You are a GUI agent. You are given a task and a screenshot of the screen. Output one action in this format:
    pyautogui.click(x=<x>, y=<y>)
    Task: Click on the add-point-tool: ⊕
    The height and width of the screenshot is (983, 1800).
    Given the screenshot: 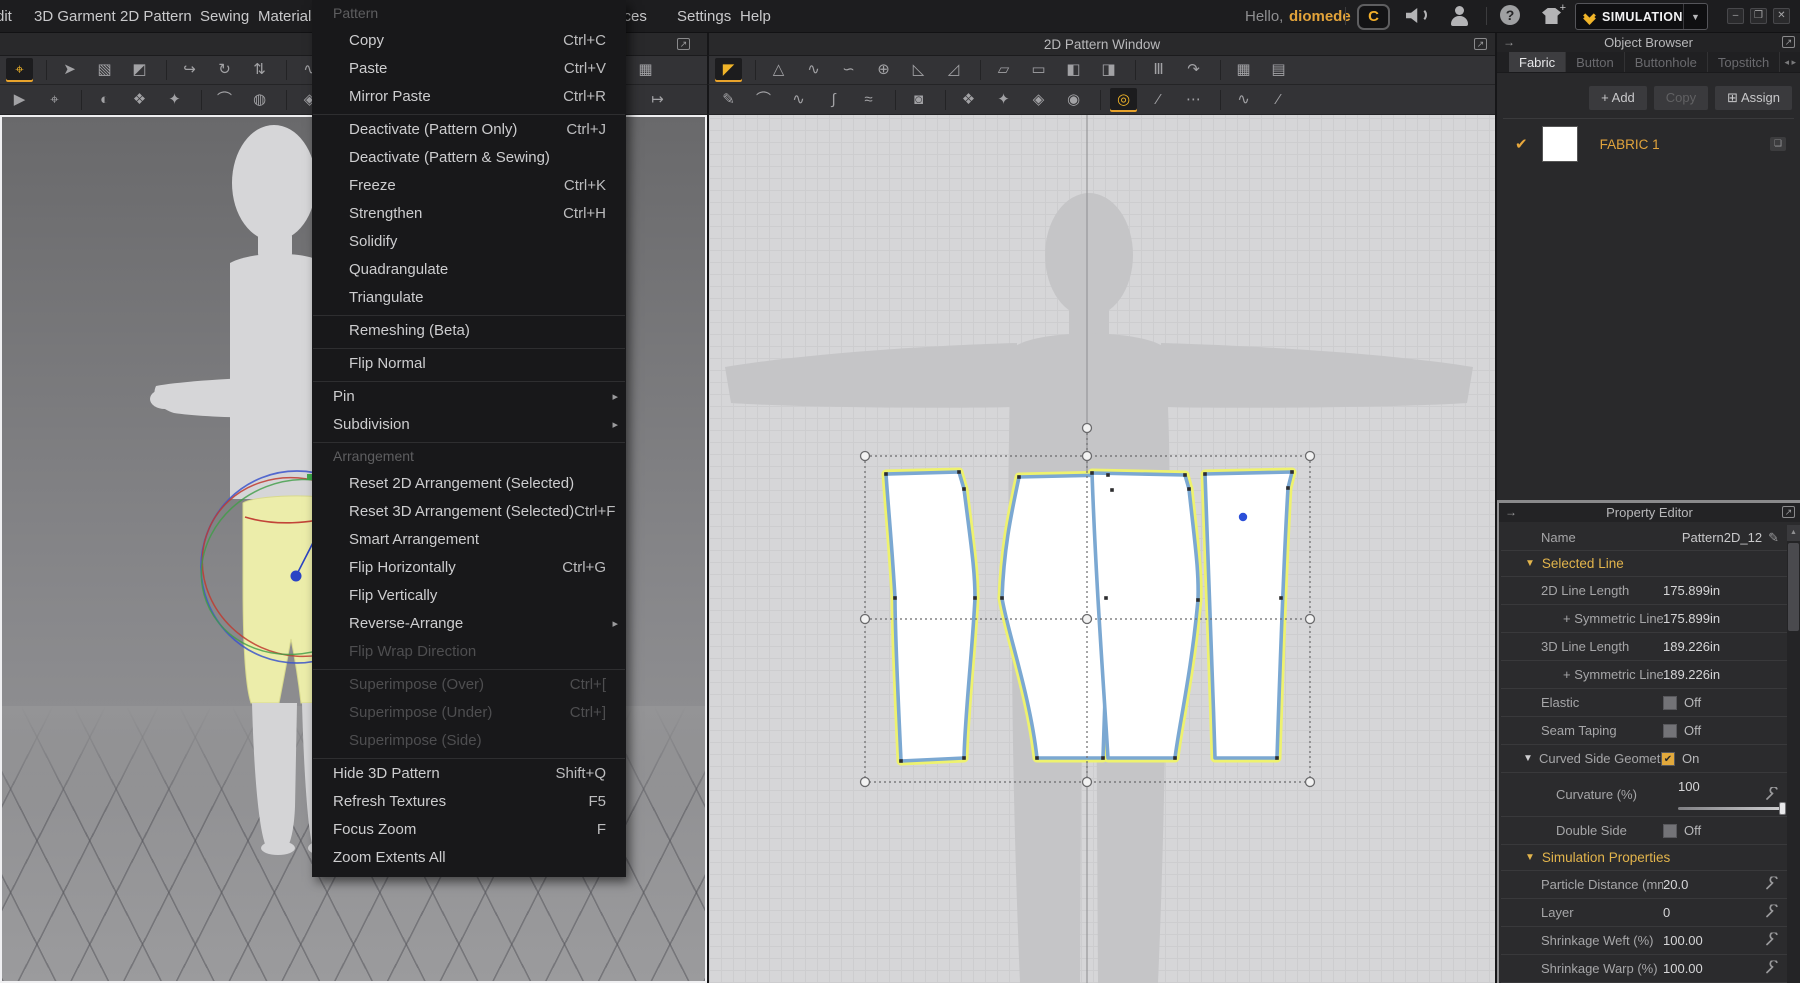 What is the action you would take?
    pyautogui.click(x=883, y=70)
    